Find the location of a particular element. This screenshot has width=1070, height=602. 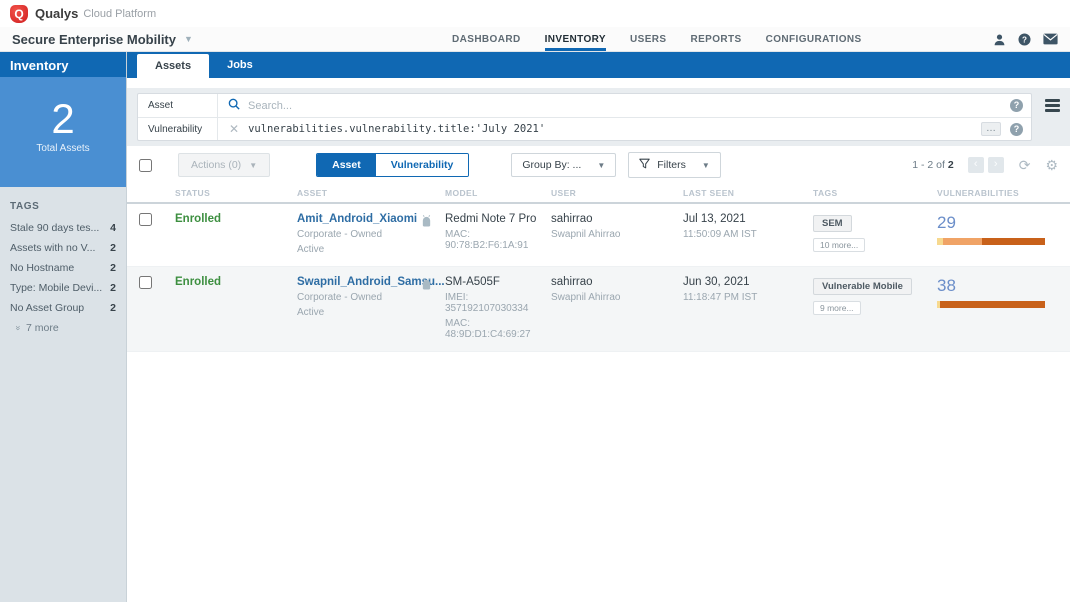

clear-query-icon: ✕ is located at coordinates (234, 129).